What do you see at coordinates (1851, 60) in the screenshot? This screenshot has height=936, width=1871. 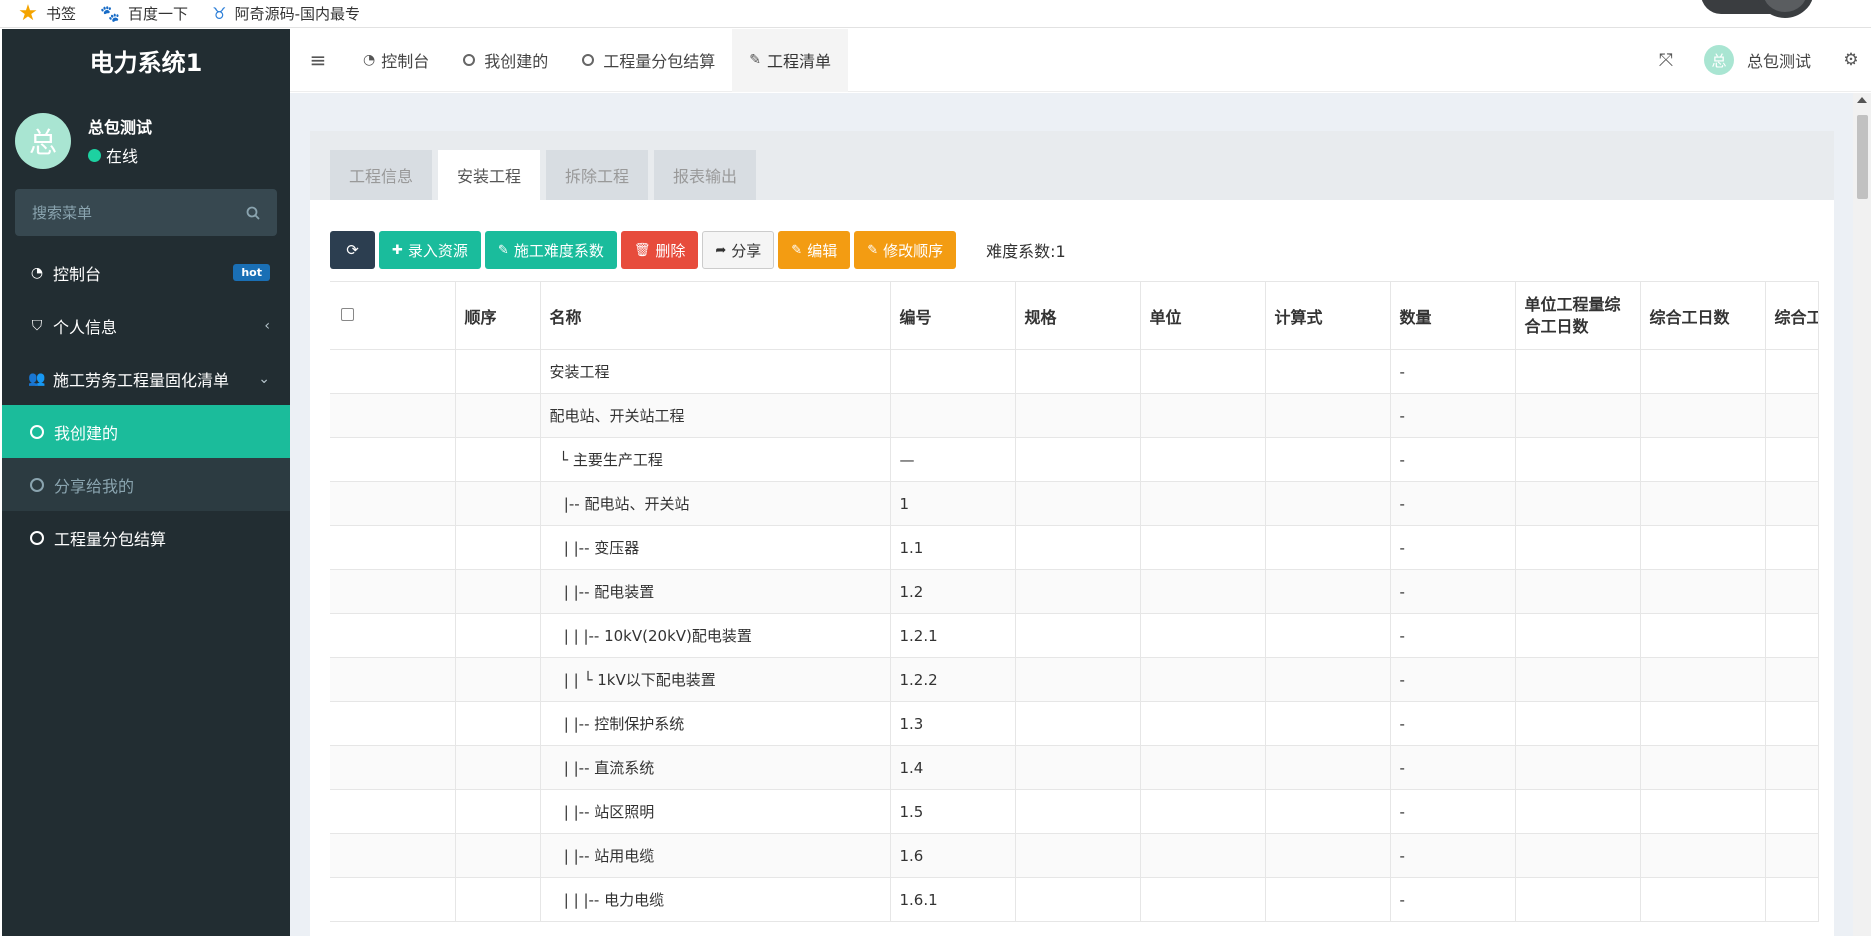 I see `gears-icon: ⚙` at bounding box center [1851, 60].